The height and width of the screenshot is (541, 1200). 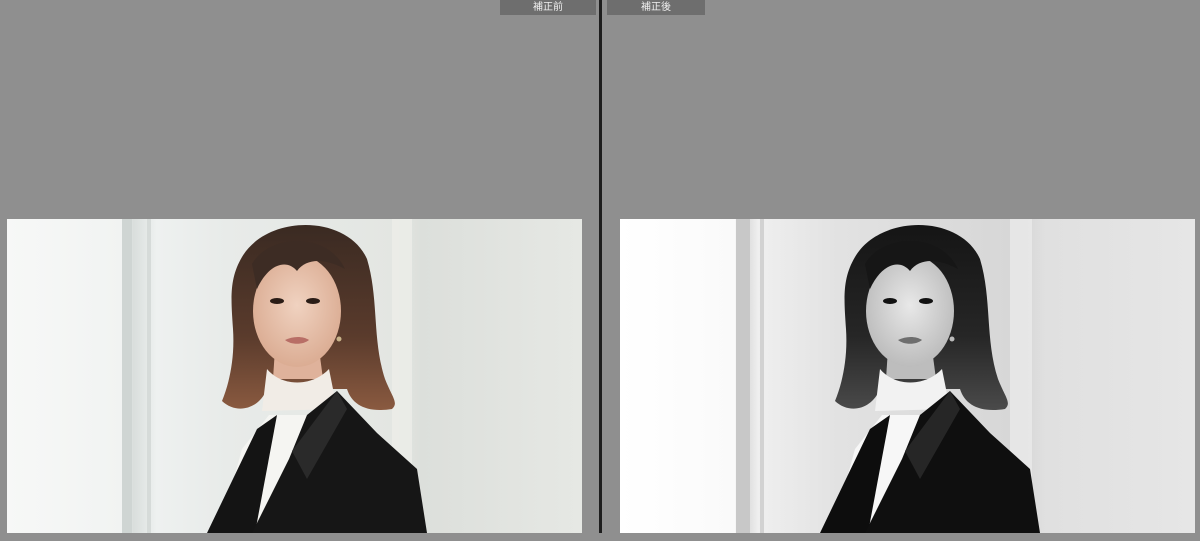 I want to click on split-divider-line, so click(x=600, y=270).